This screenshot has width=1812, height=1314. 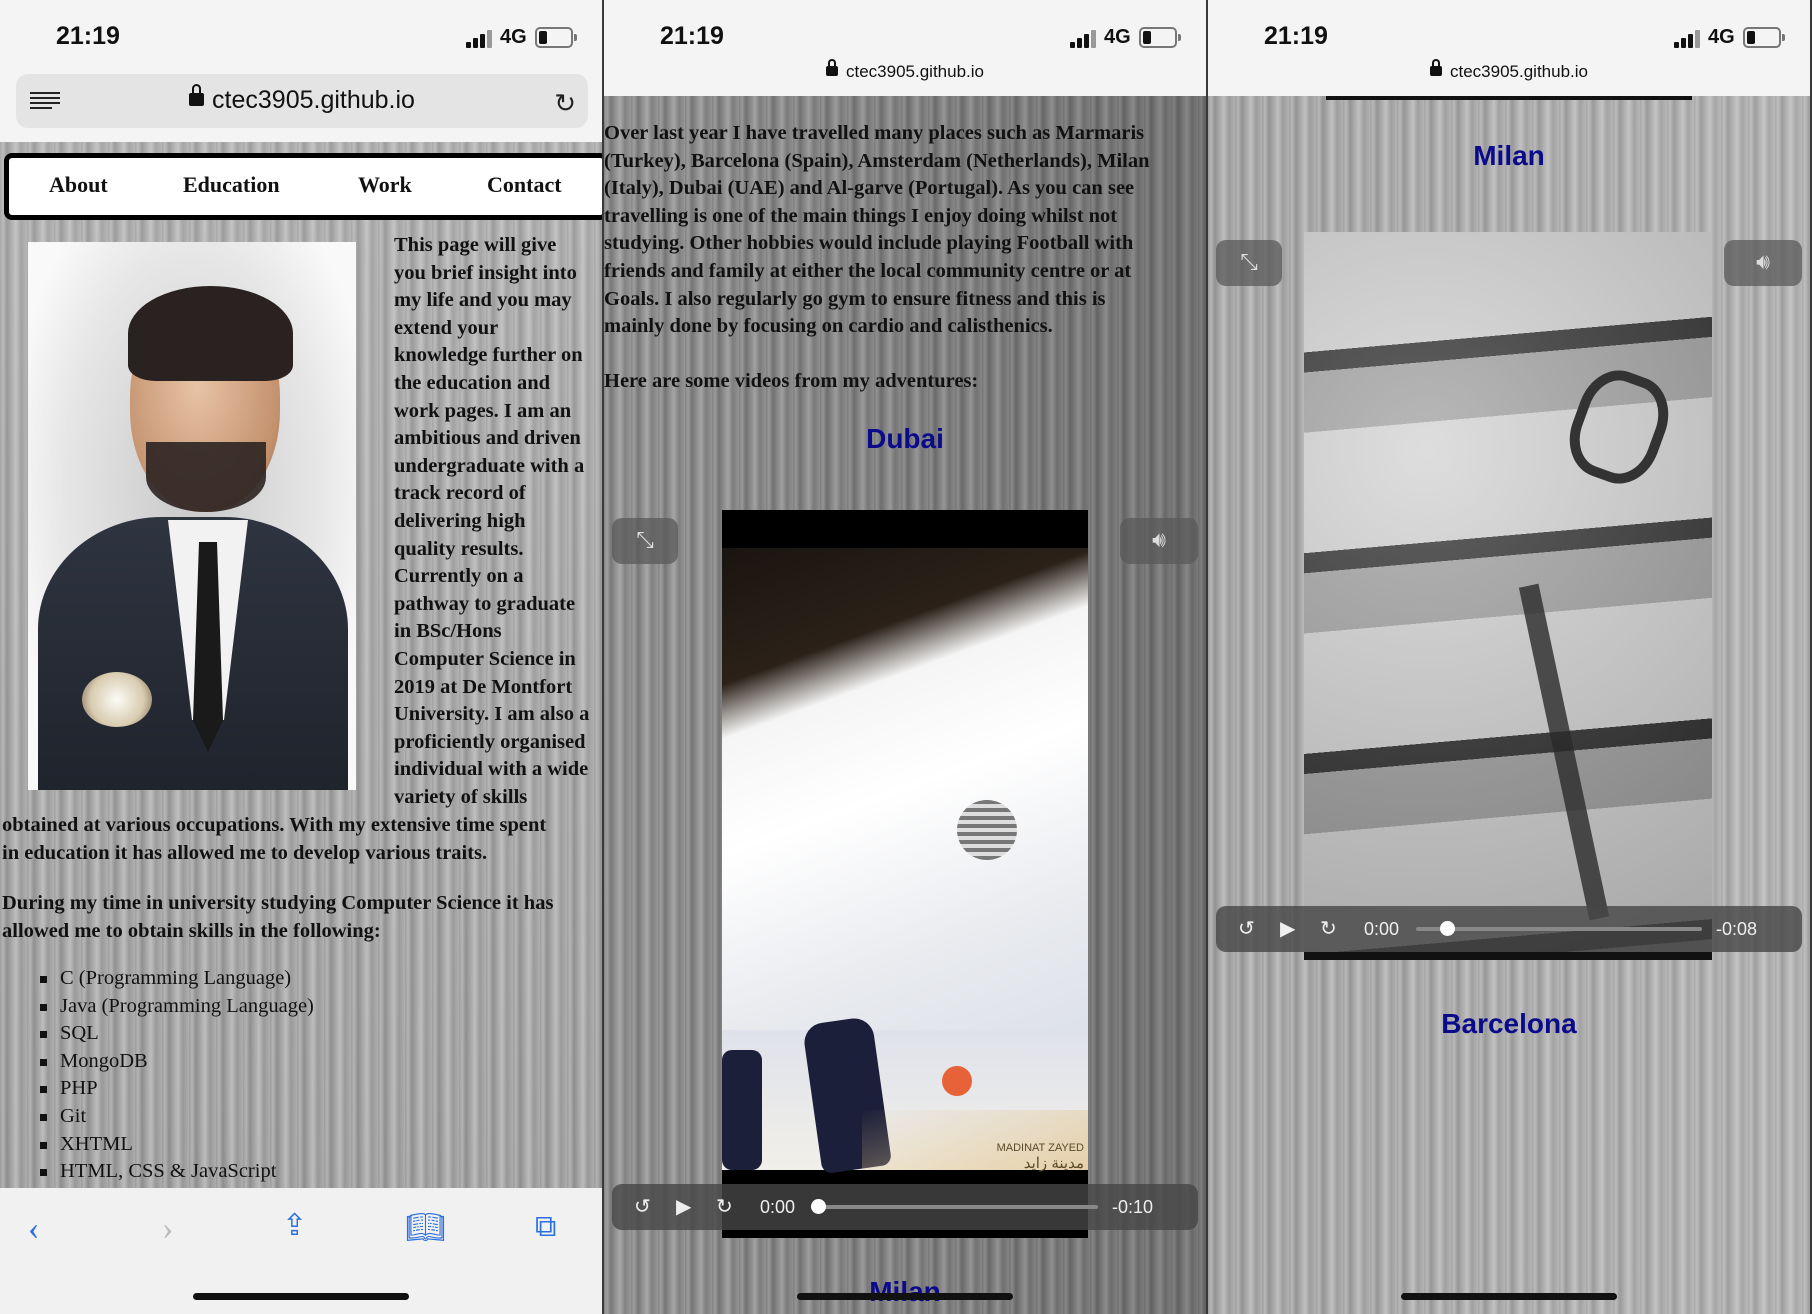 I want to click on video-remaining-time: -0:08, so click(x=1737, y=929).